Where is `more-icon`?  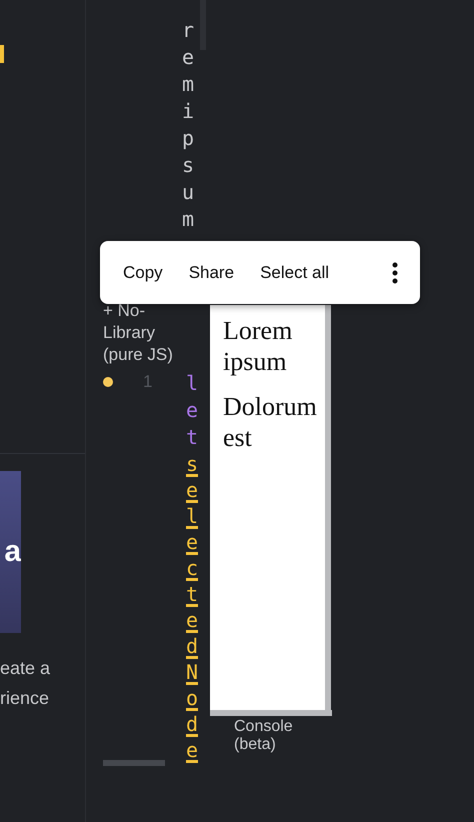
more-icon is located at coordinates (395, 273).